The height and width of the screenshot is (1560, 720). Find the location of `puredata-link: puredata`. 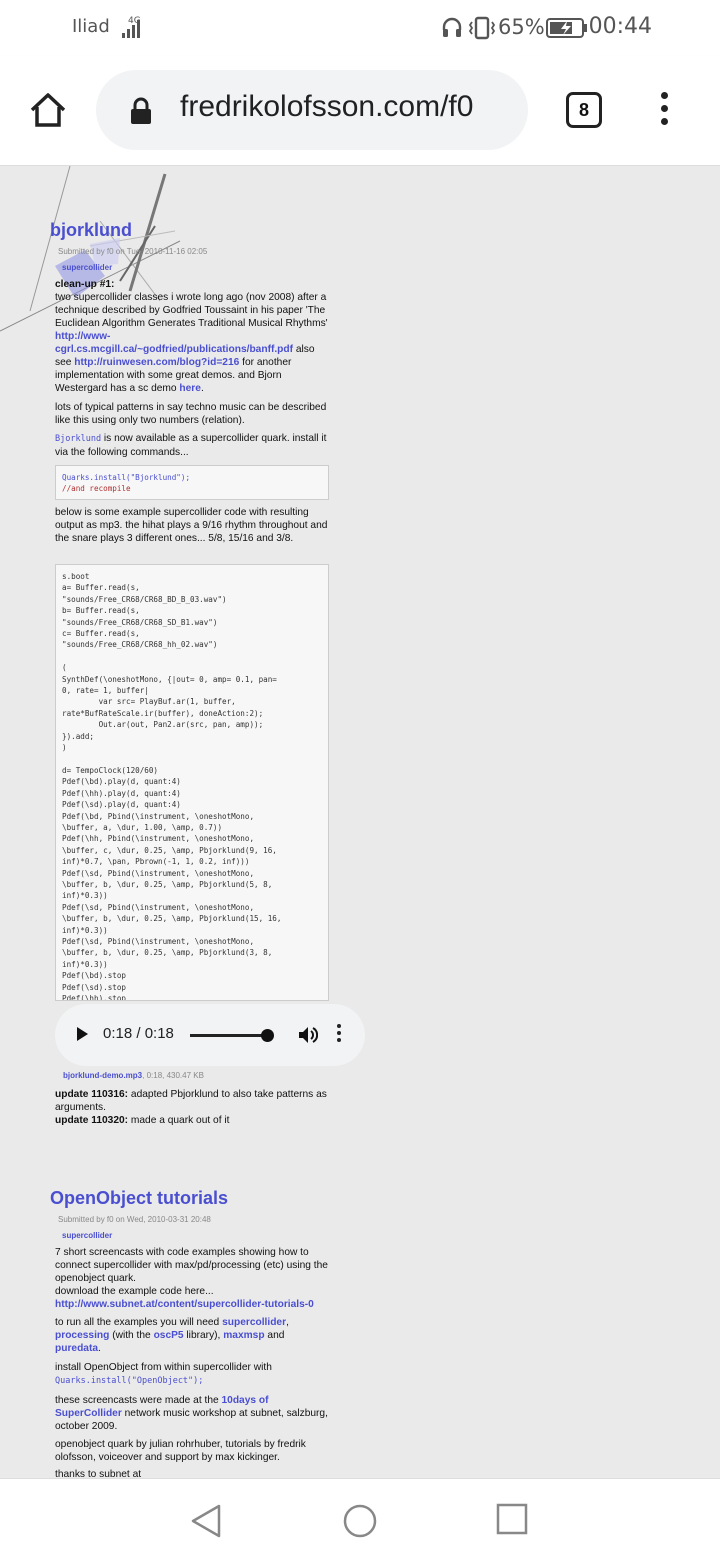

puredata-link: puredata is located at coordinates (76, 1348).